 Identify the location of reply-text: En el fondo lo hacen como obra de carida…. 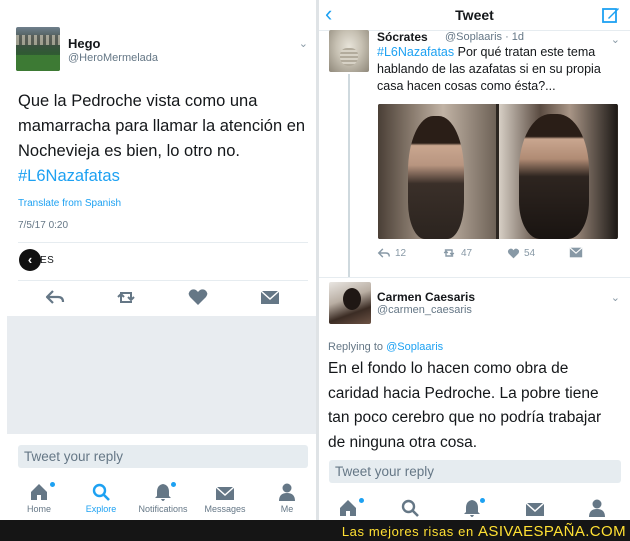
(465, 405).